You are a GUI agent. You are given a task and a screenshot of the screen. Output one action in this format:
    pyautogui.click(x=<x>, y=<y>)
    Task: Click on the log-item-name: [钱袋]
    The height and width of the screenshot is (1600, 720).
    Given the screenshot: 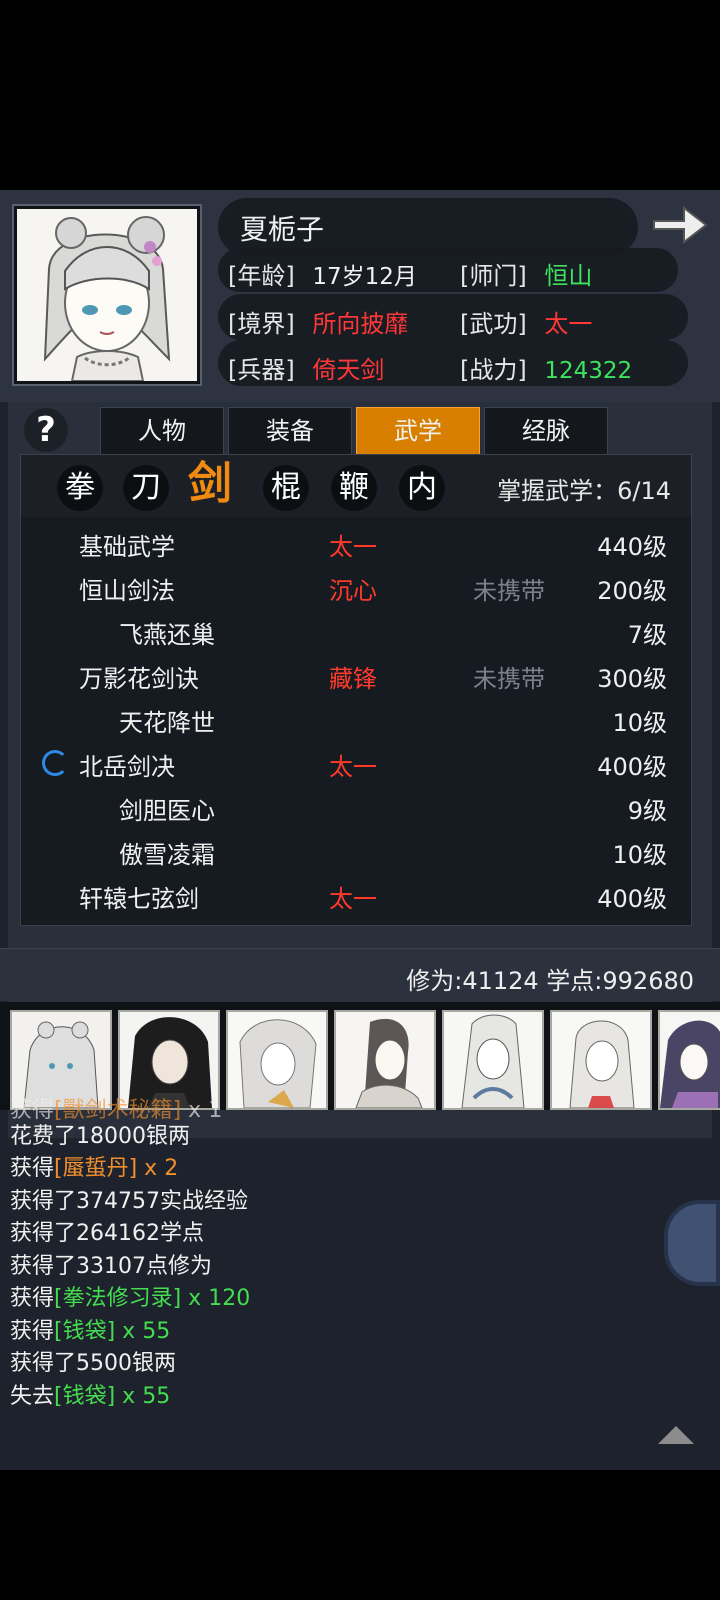 What is the action you would take?
    pyautogui.click(x=85, y=1396)
    